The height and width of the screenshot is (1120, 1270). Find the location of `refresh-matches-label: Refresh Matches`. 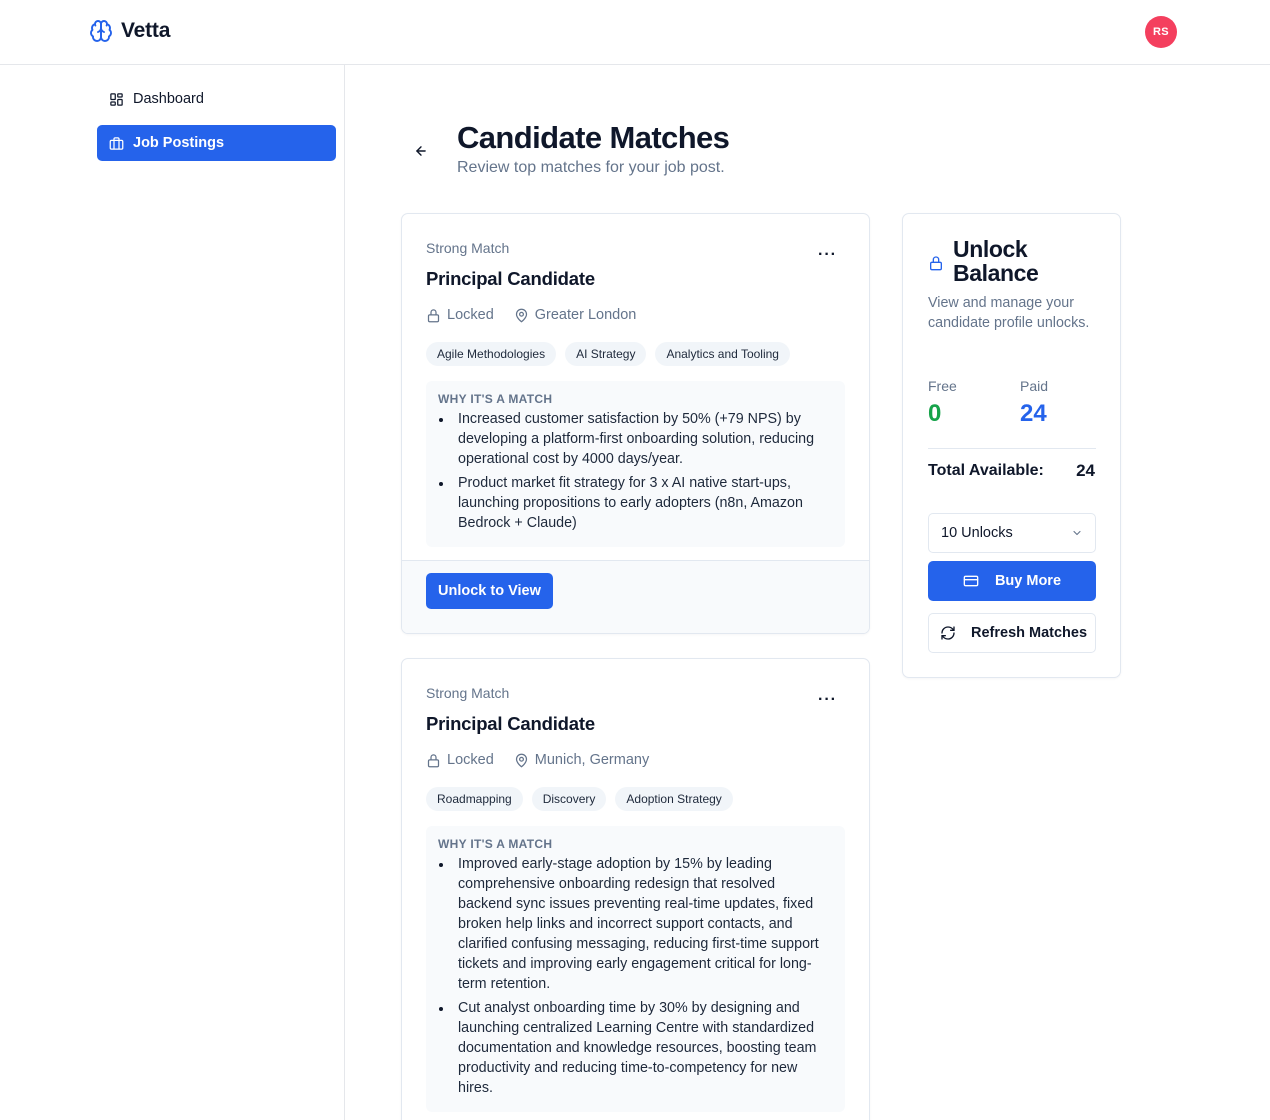

refresh-matches-label: Refresh Matches is located at coordinates (1029, 633).